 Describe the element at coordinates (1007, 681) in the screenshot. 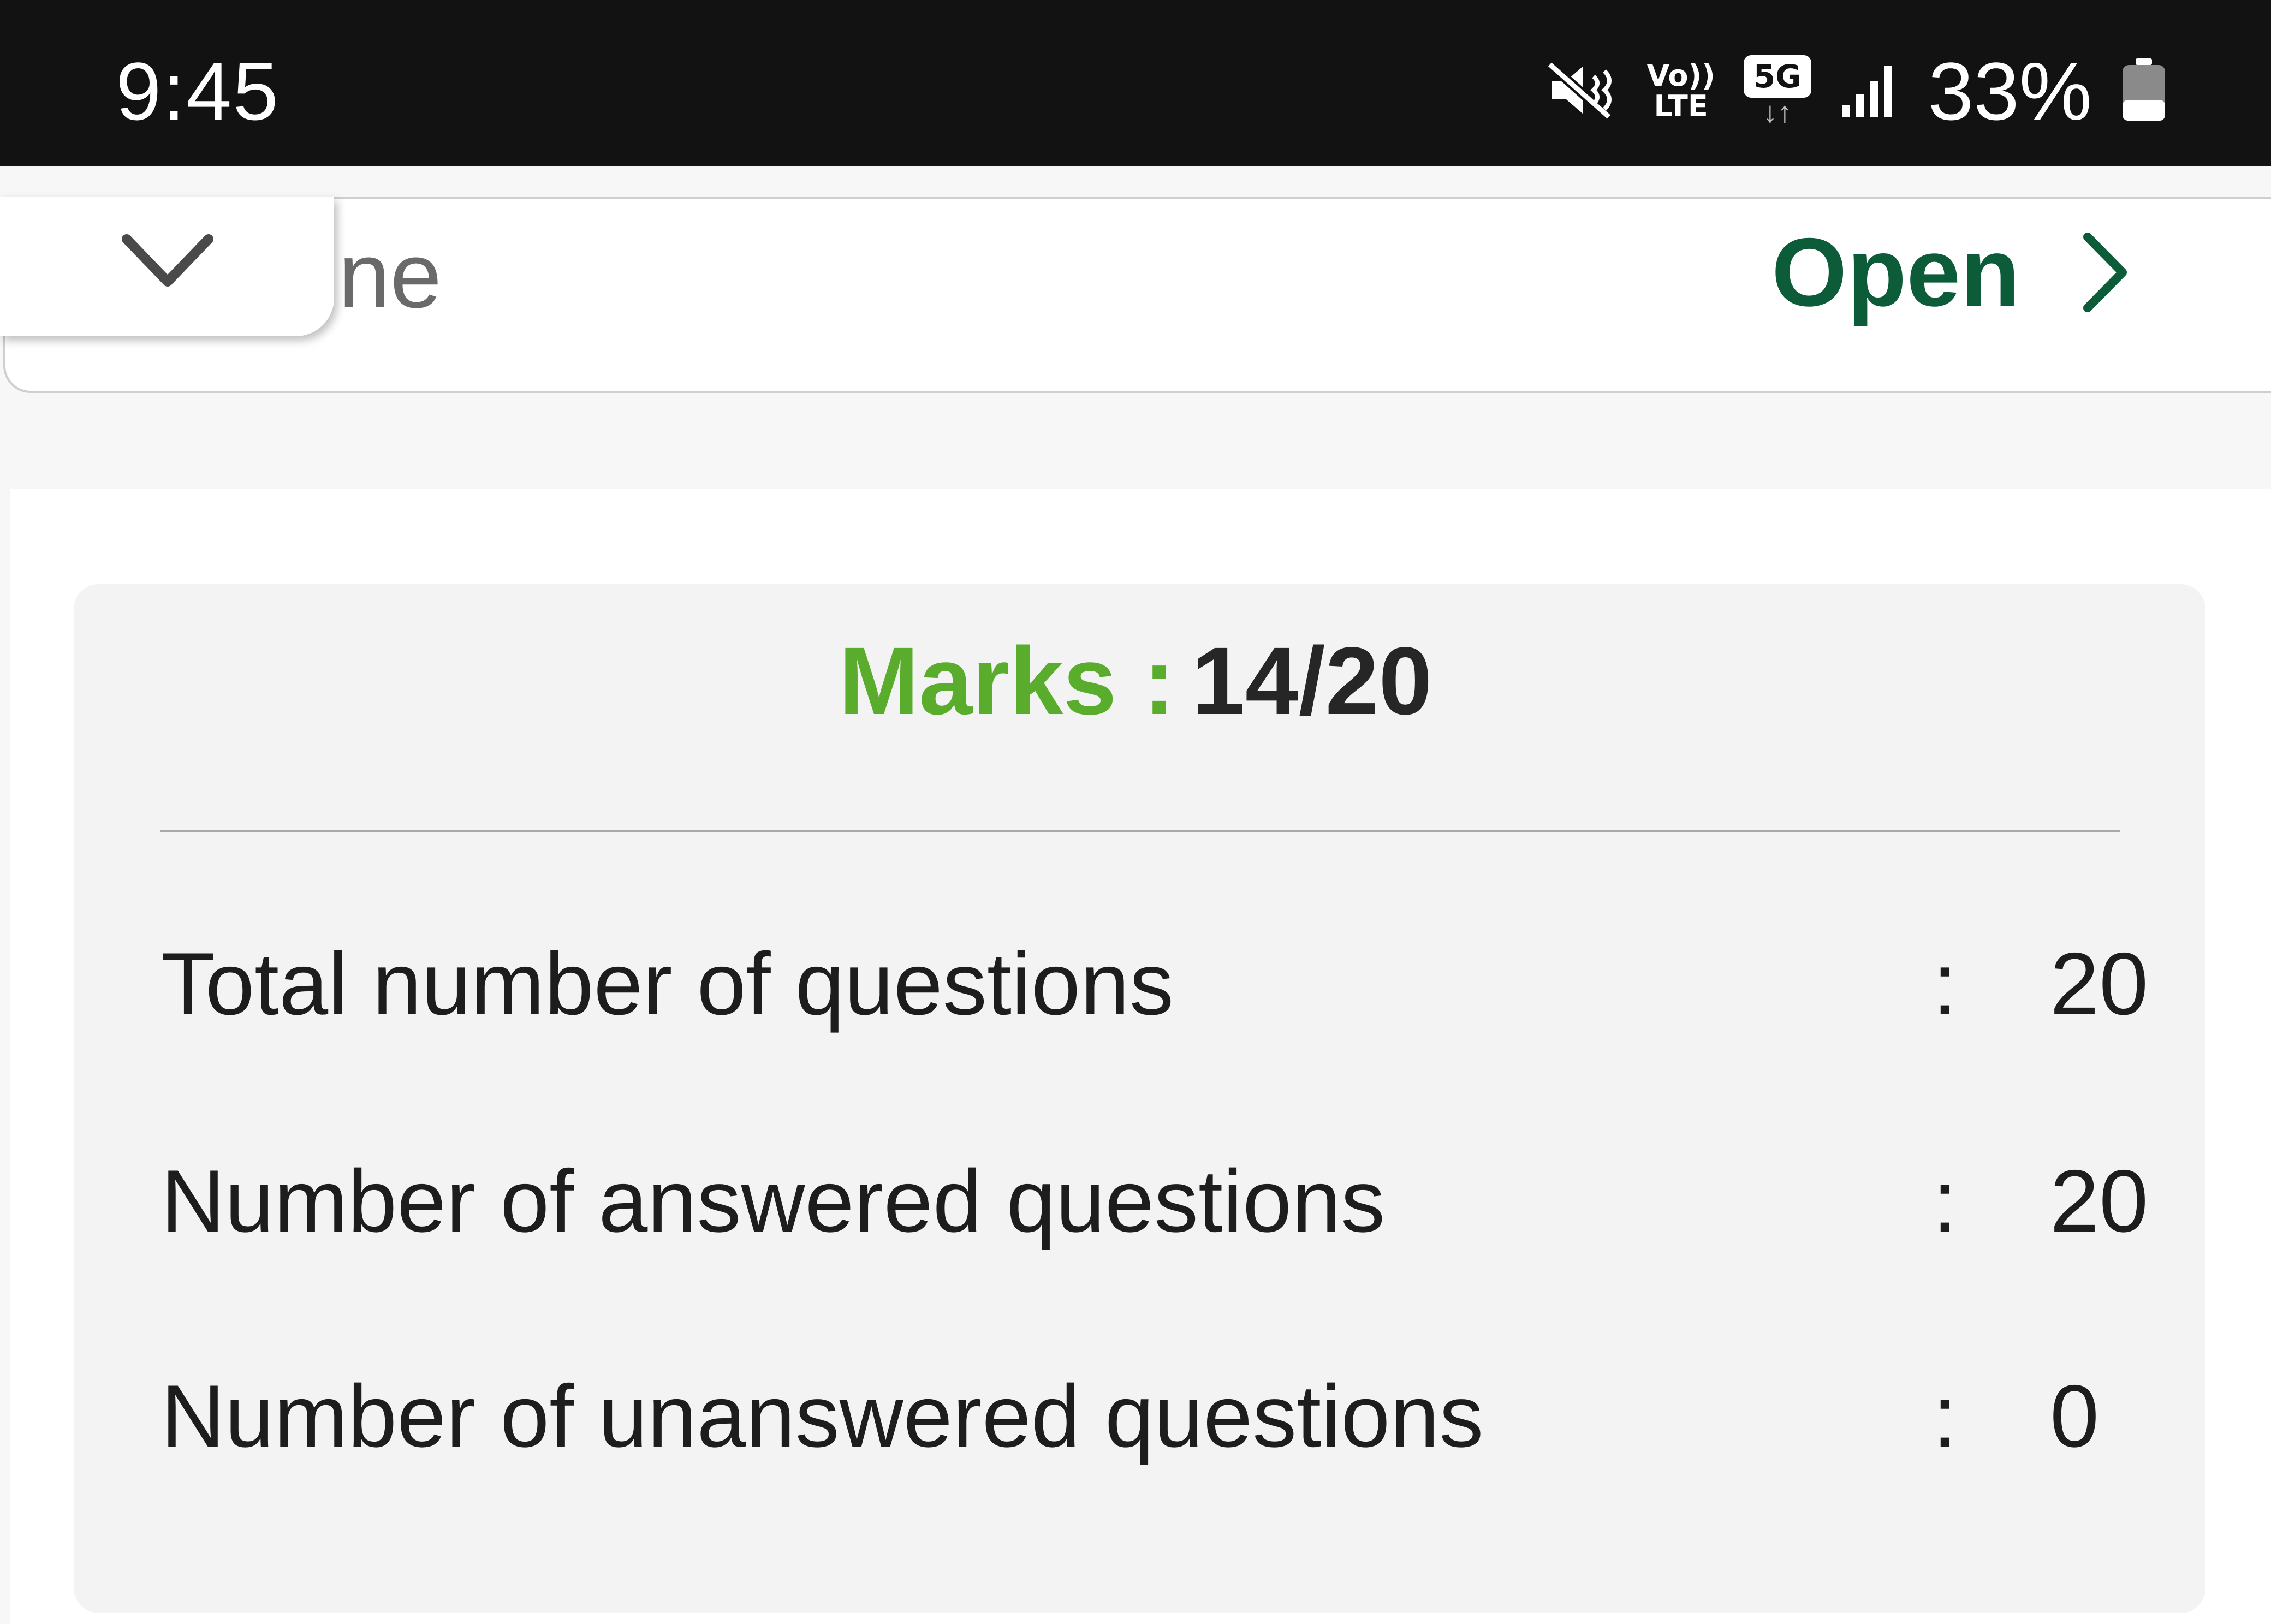

I see `marks-label: Marks :` at that location.